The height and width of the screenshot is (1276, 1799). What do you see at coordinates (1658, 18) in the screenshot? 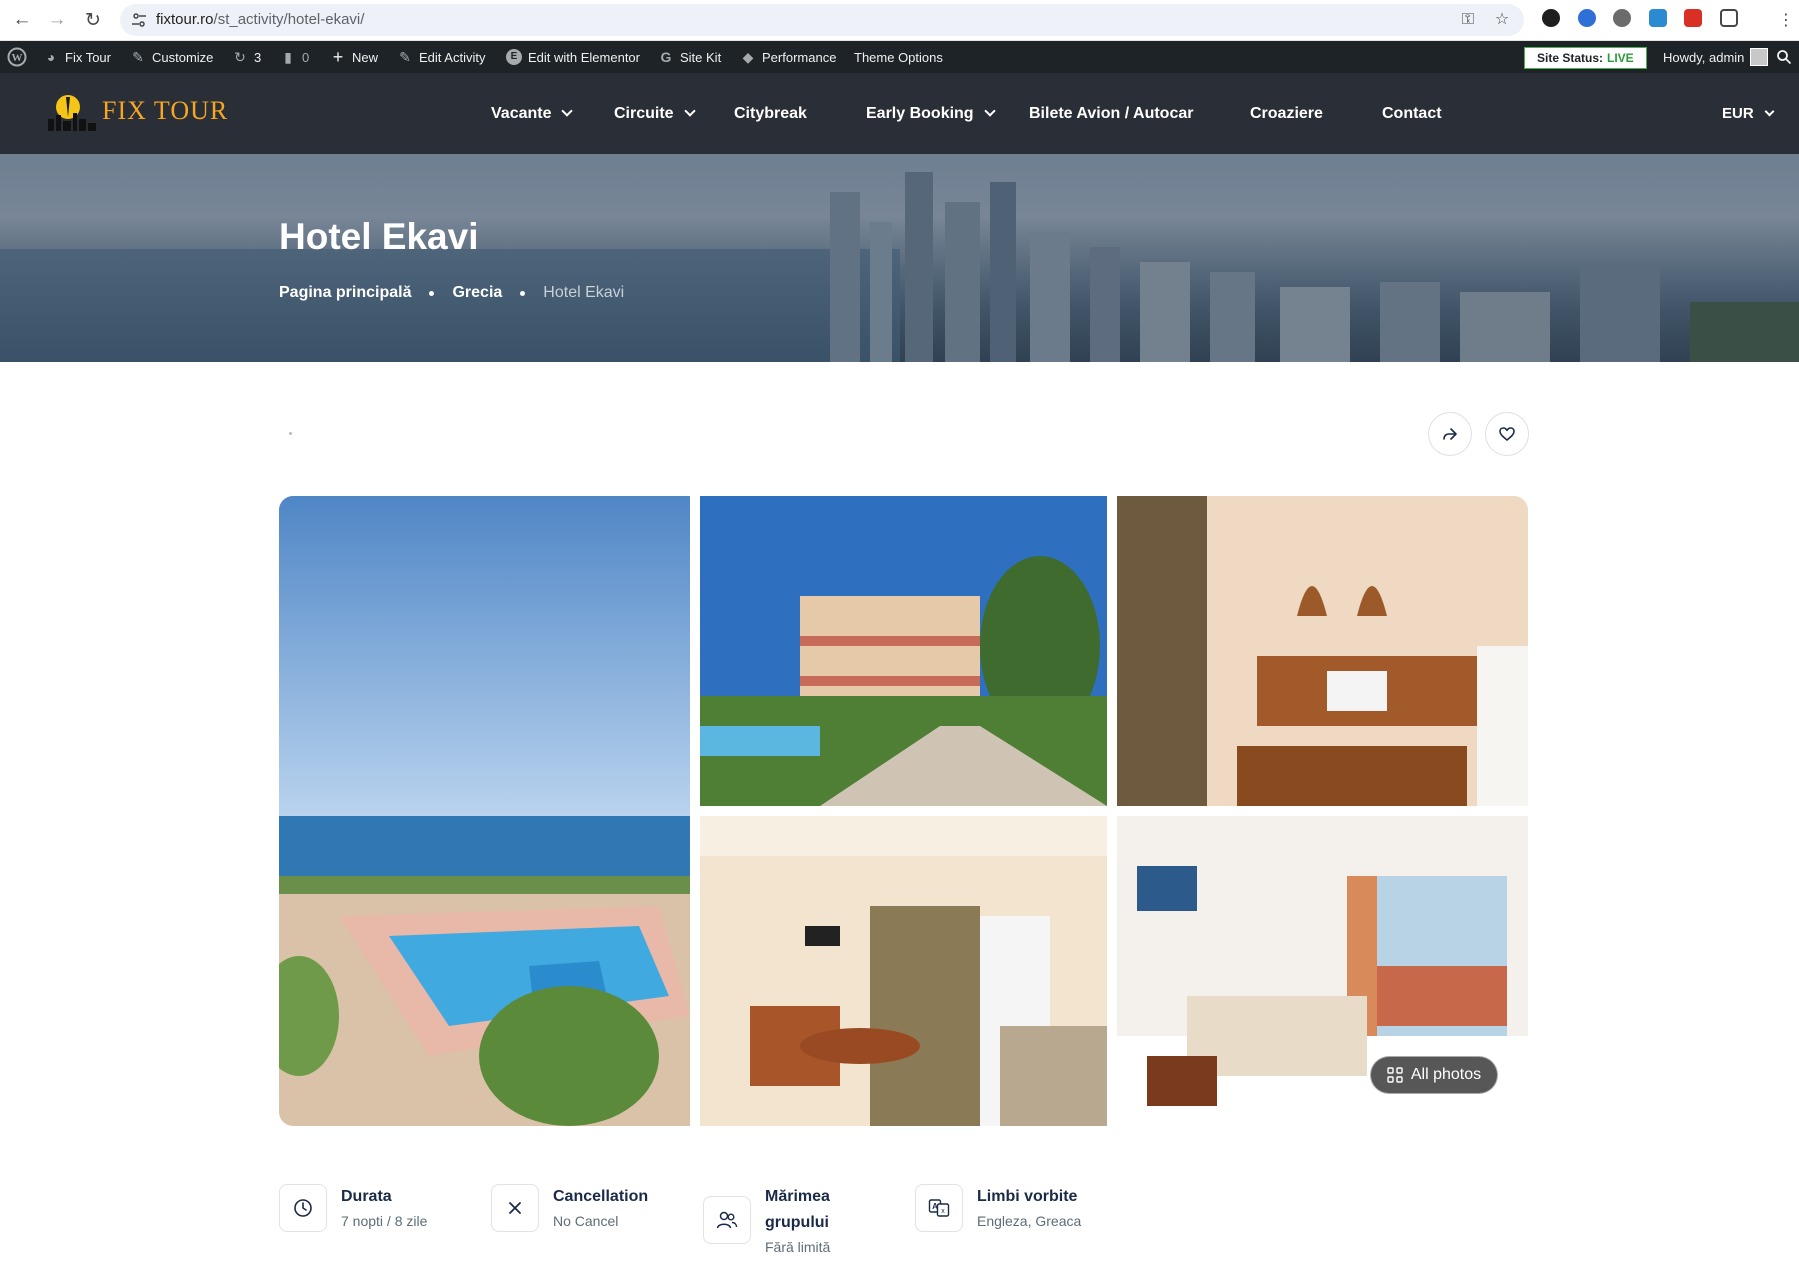
I see `extension-scissors-icon` at bounding box center [1658, 18].